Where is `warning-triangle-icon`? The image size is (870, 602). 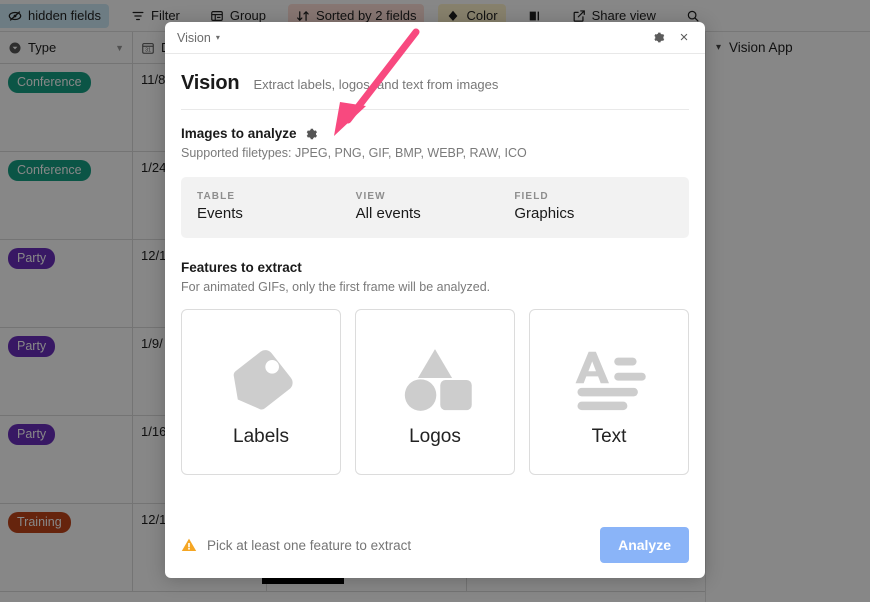
warning-triangle-icon is located at coordinates (189, 544).